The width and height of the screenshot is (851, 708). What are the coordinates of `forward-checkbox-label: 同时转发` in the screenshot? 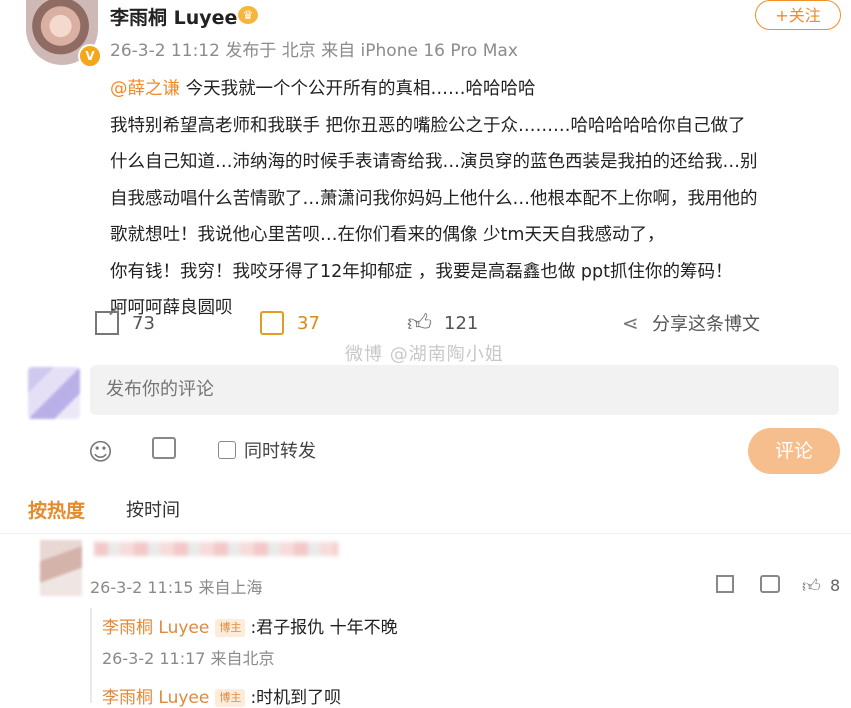 It's located at (280, 451).